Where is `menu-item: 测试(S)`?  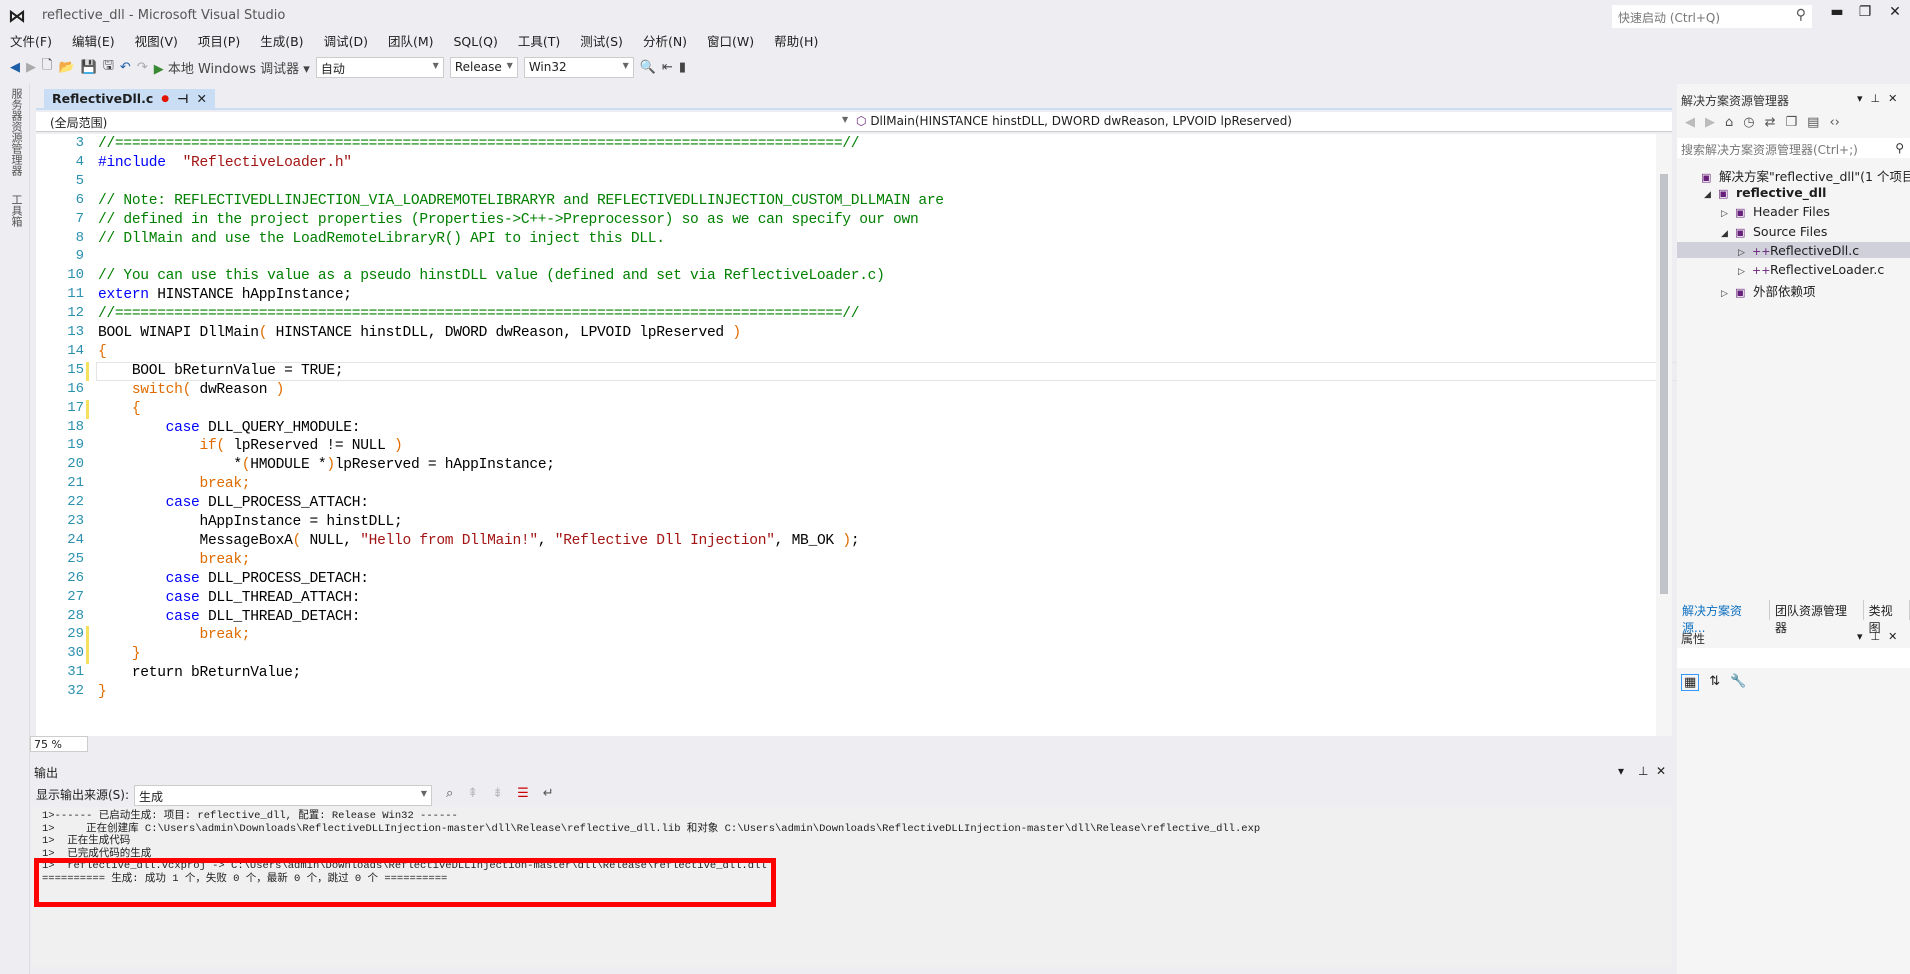
menu-item: 测试(S) is located at coordinates (601, 42).